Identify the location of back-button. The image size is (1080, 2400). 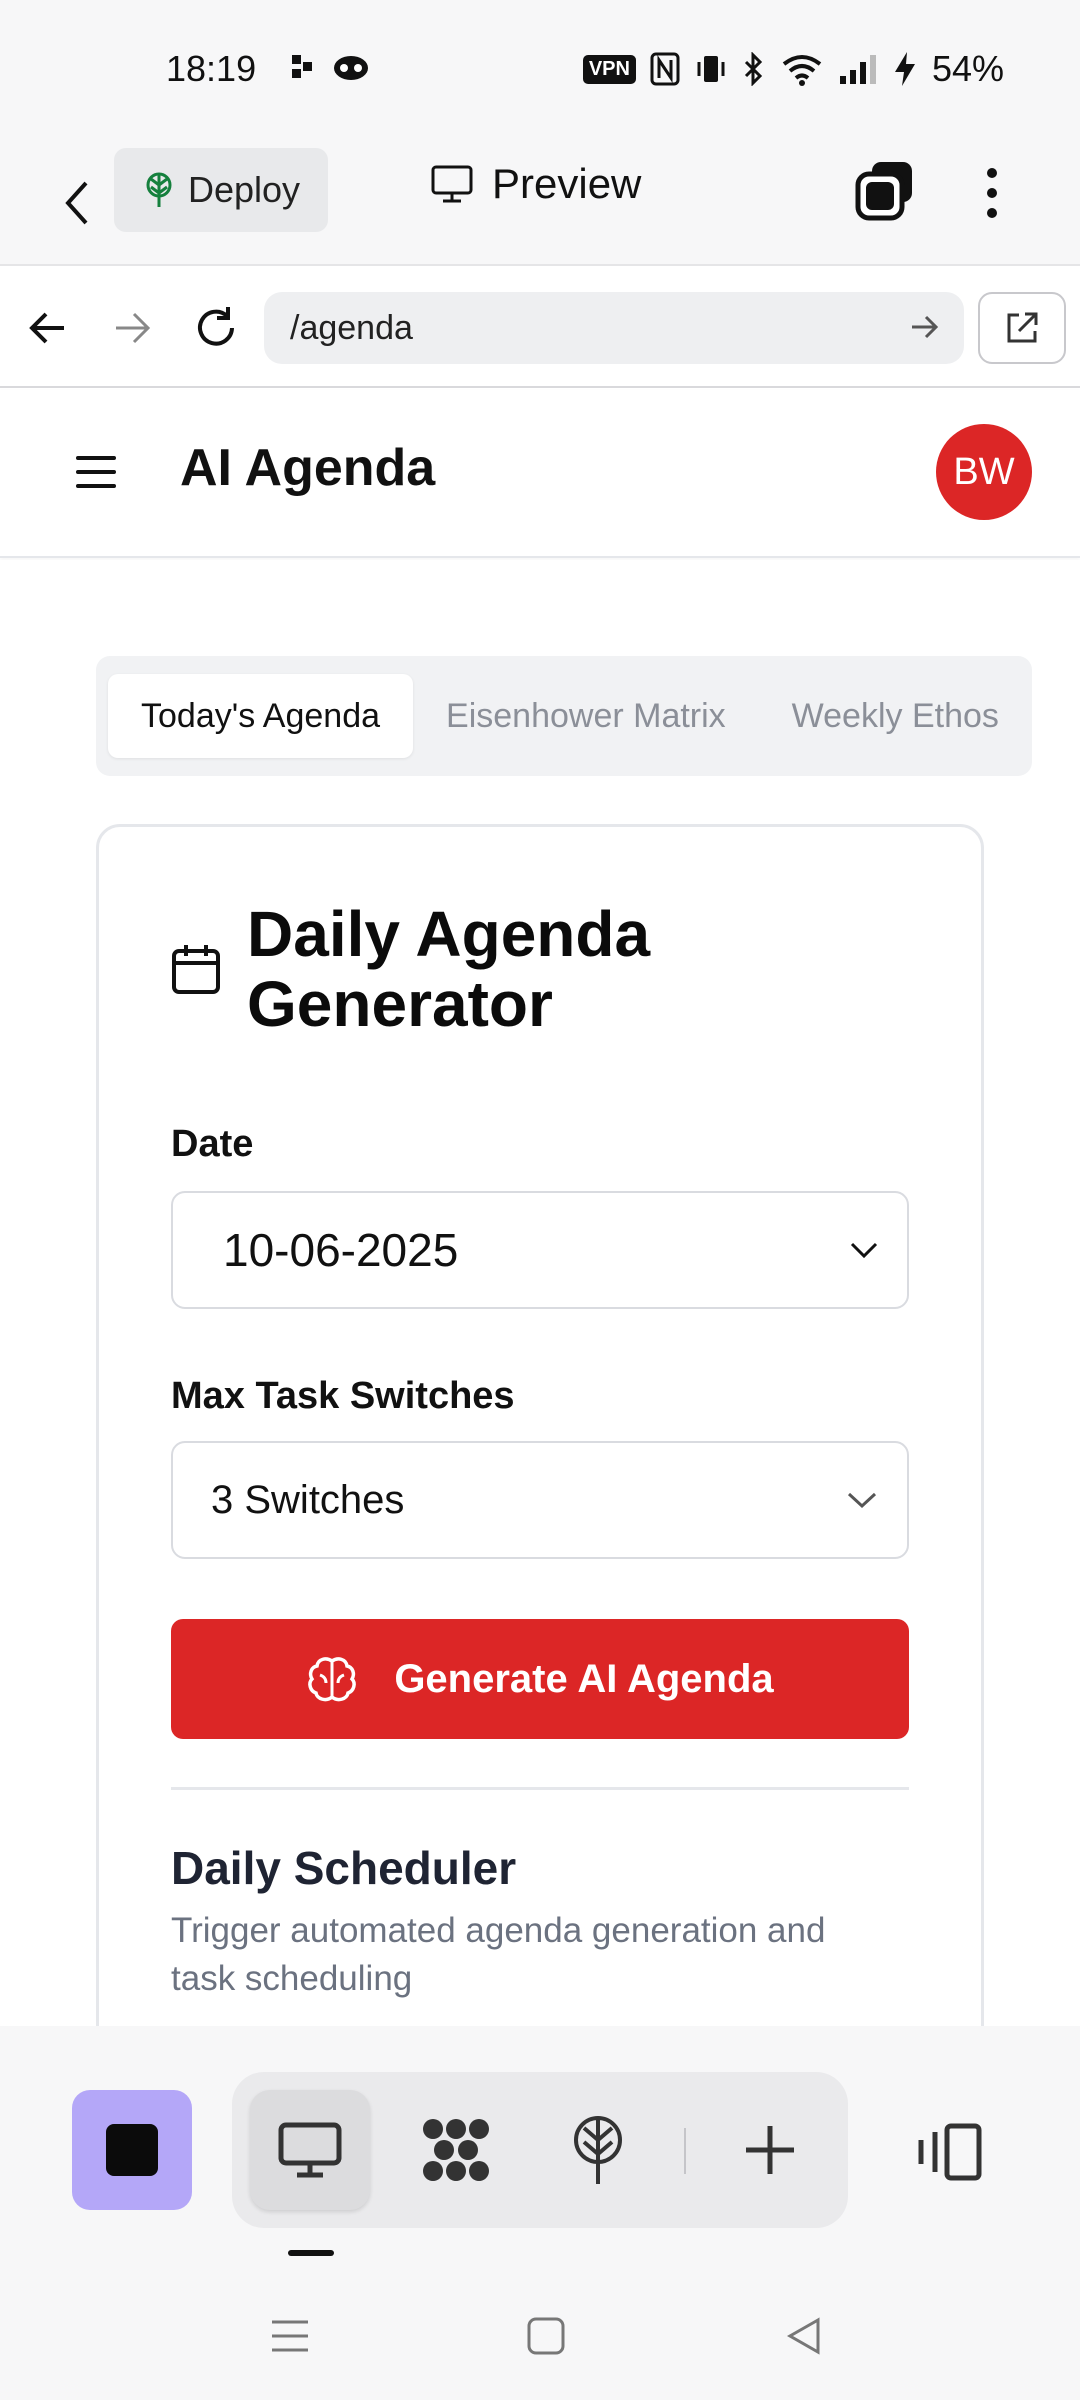
(77, 203).